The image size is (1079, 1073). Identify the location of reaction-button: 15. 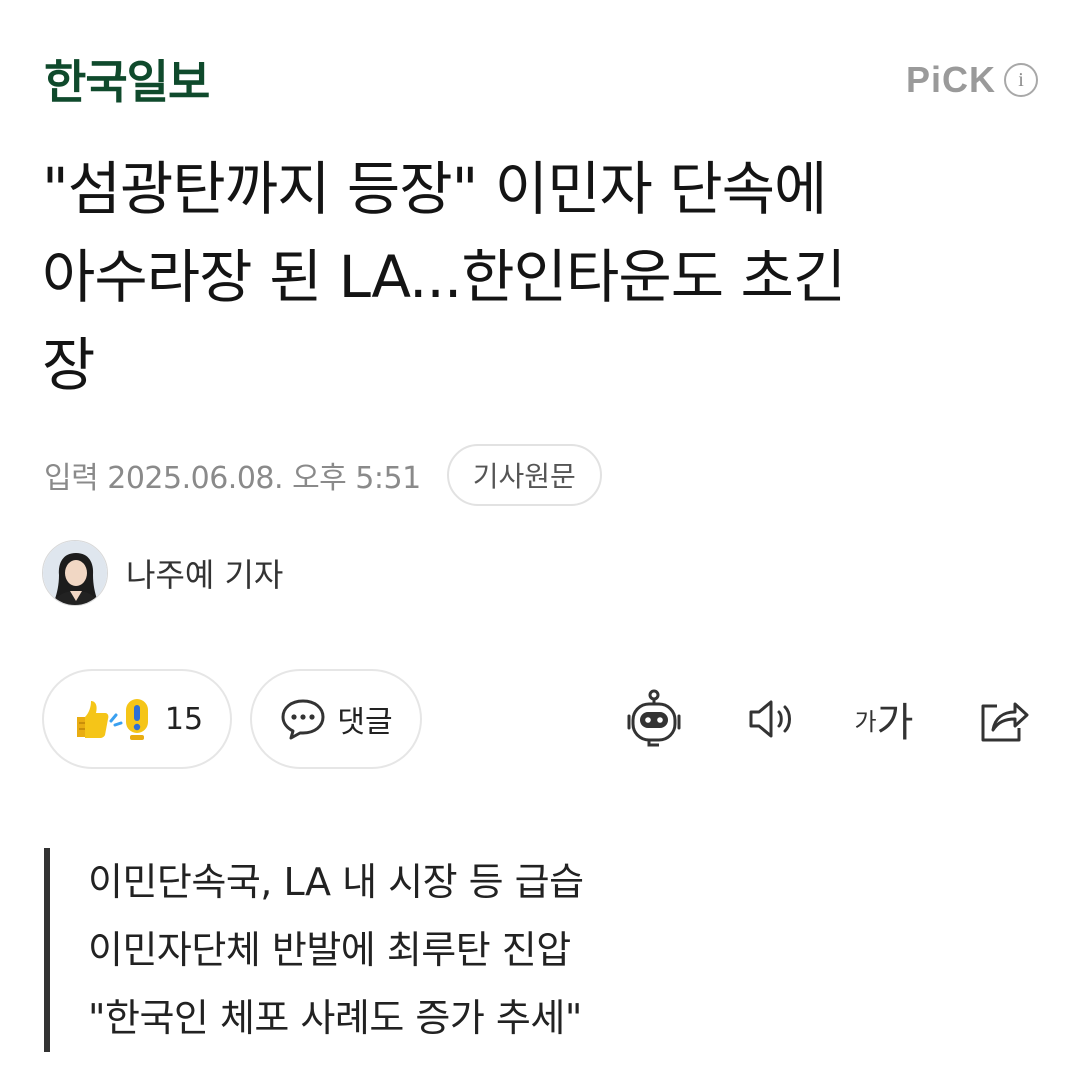
(137, 719).